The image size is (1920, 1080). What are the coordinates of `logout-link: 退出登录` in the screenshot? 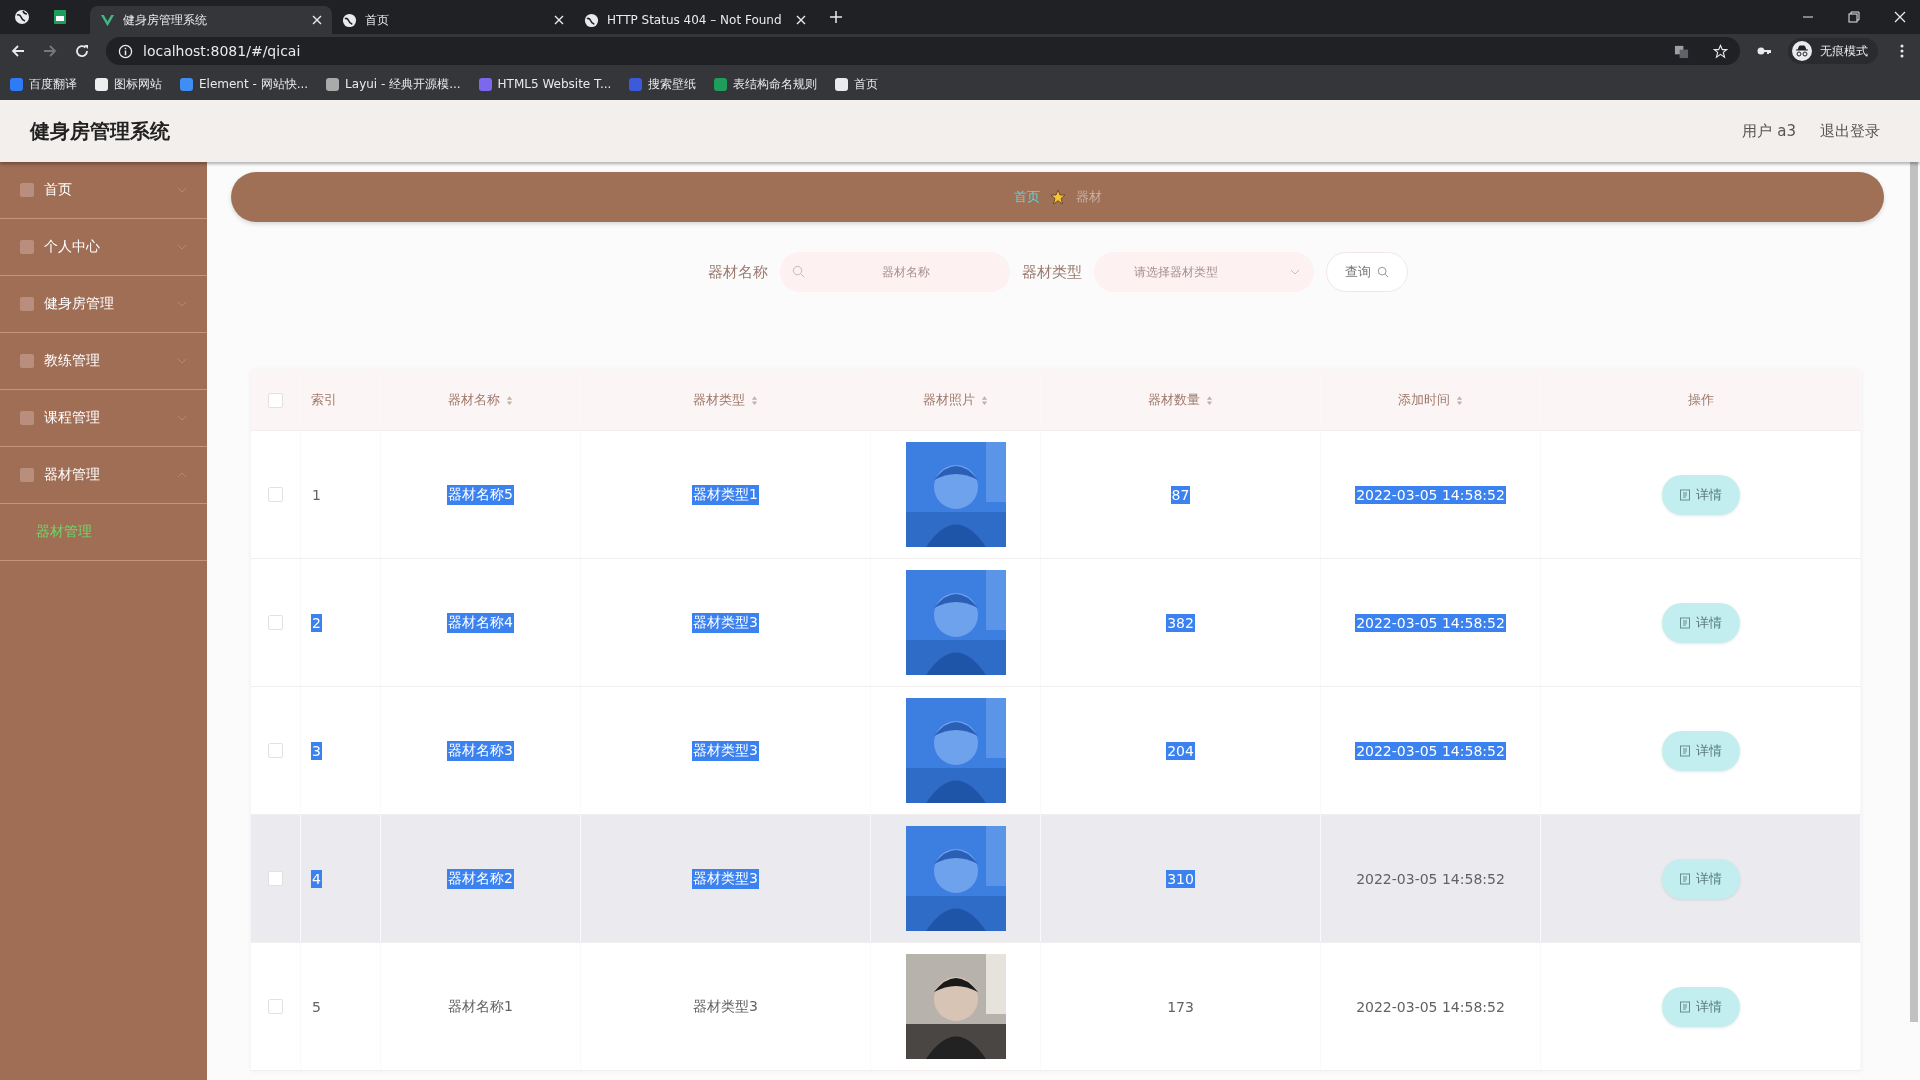 It's located at (1850, 131).